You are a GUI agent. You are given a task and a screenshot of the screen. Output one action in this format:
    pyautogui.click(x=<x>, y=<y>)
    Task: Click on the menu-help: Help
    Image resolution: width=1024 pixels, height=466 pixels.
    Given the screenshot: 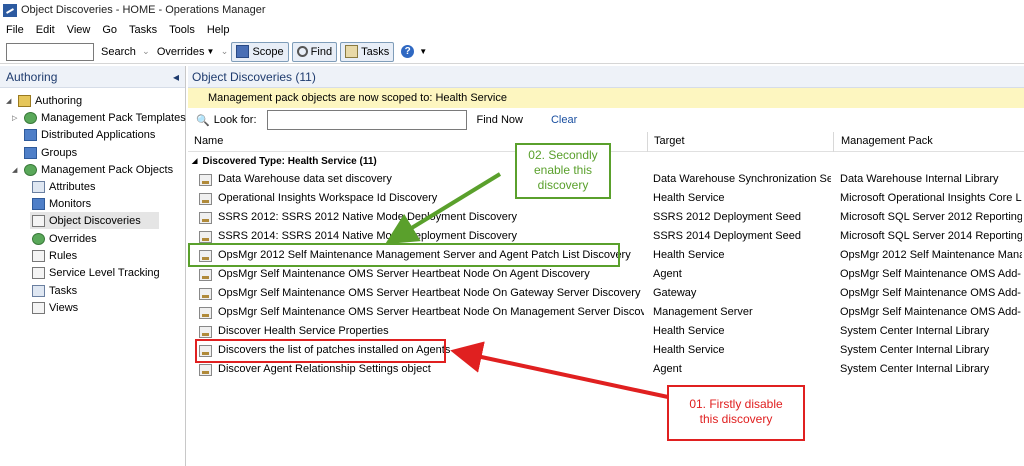 What is the action you would take?
    pyautogui.click(x=218, y=30)
    